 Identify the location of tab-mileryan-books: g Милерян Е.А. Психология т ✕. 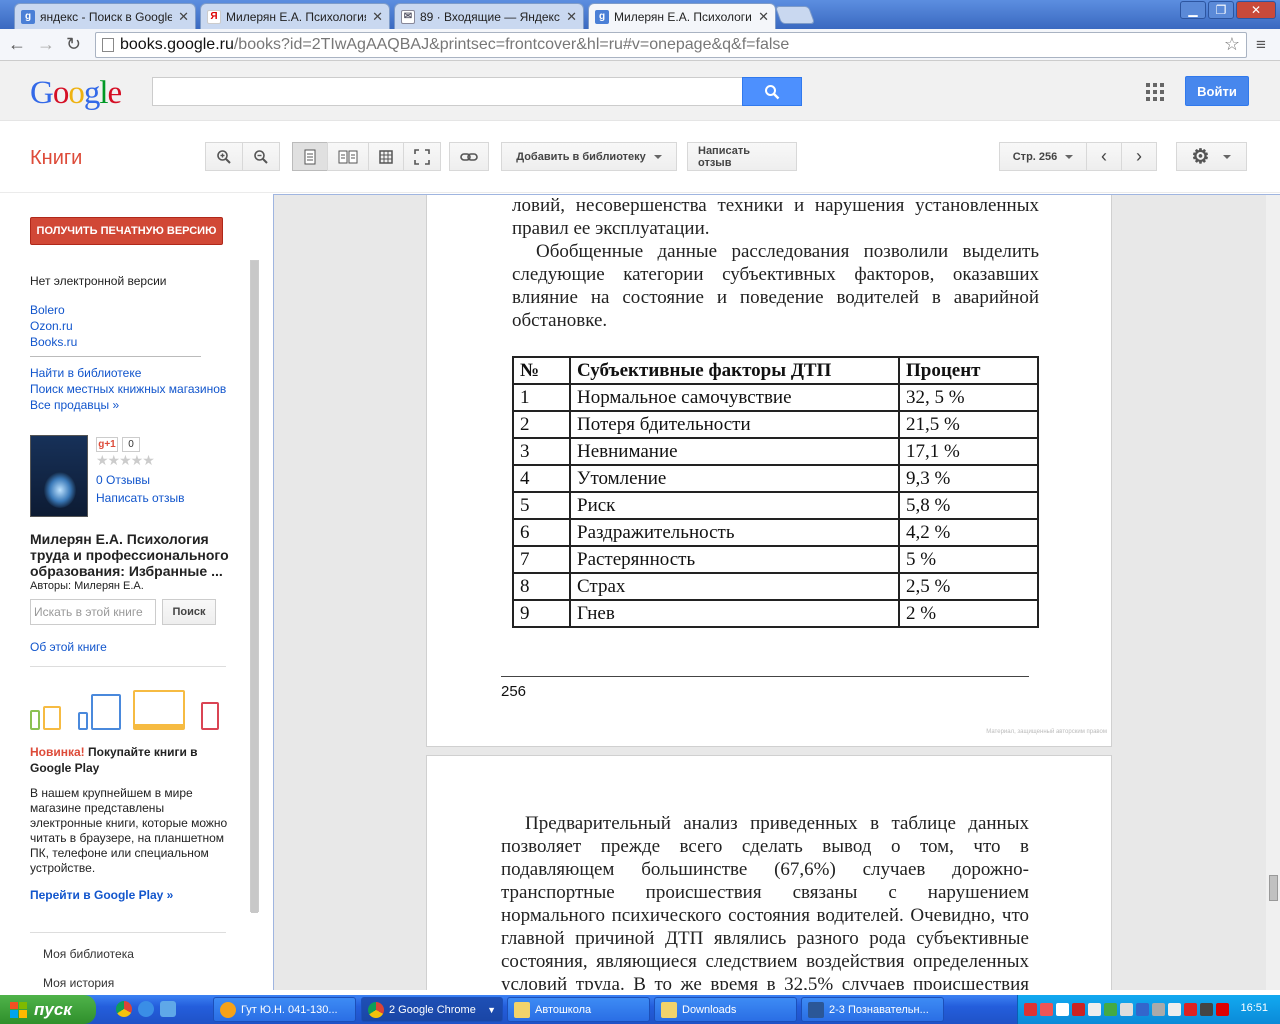
(682, 16).